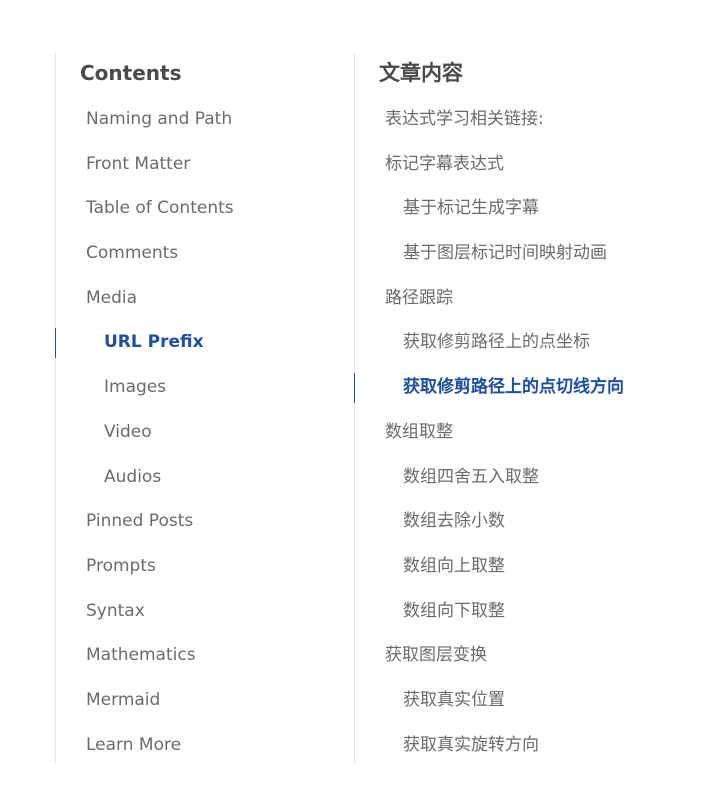 Image resolution: width=713 pixels, height=800 pixels. Describe the element at coordinates (201, 263) in the screenshot. I see `toc-item: Comments` at that location.